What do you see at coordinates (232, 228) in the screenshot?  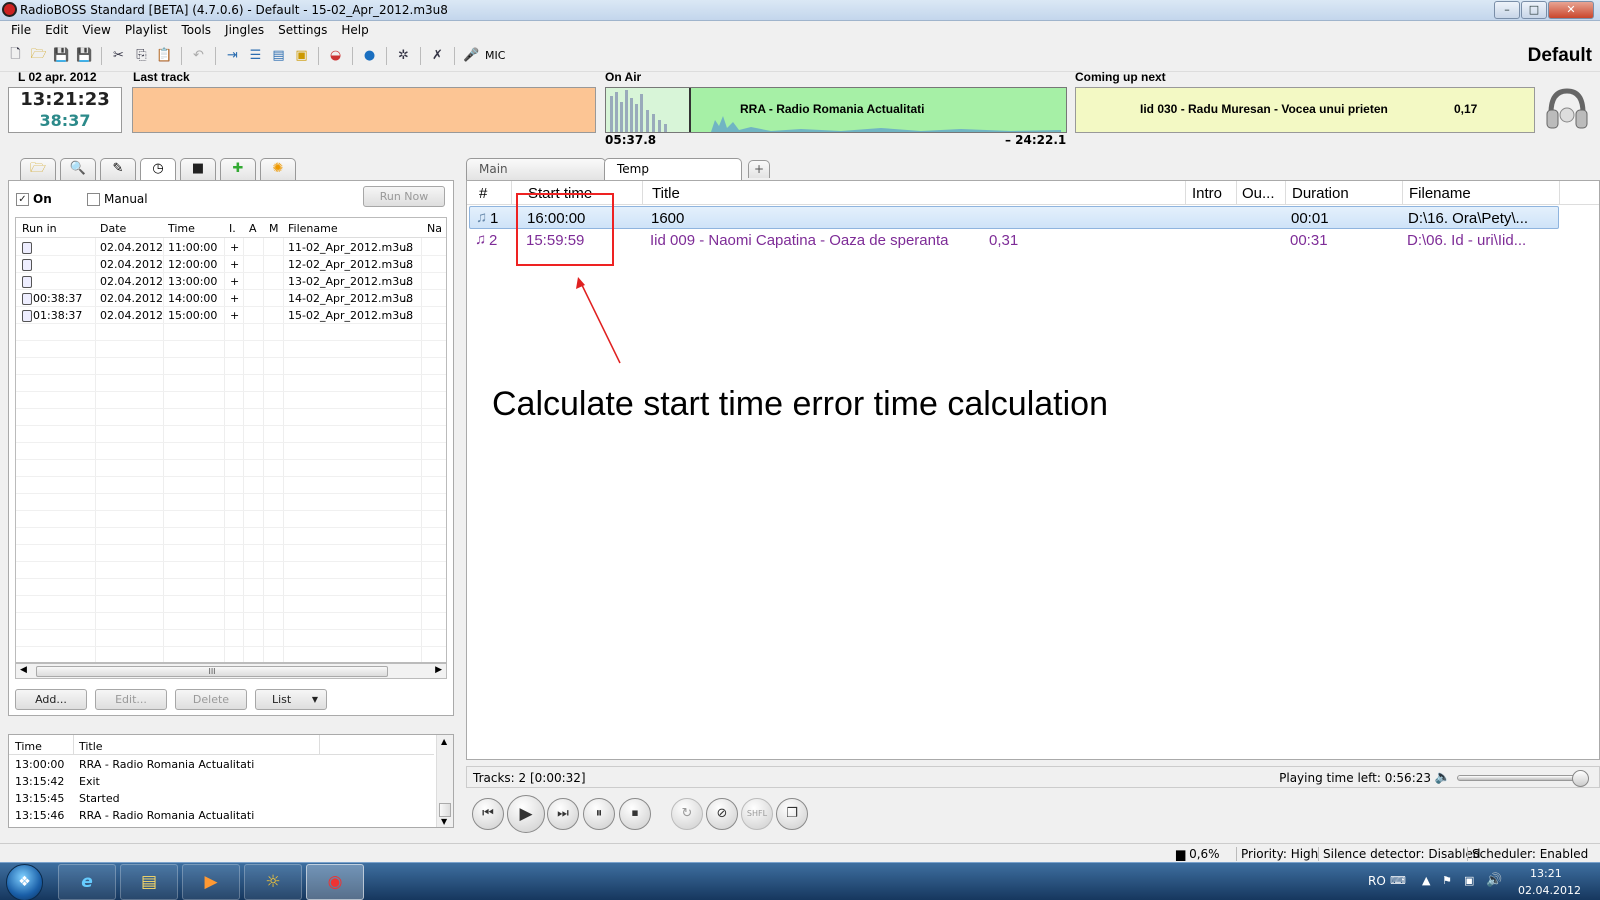 I see `col-i: I.` at bounding box center [232, 228].